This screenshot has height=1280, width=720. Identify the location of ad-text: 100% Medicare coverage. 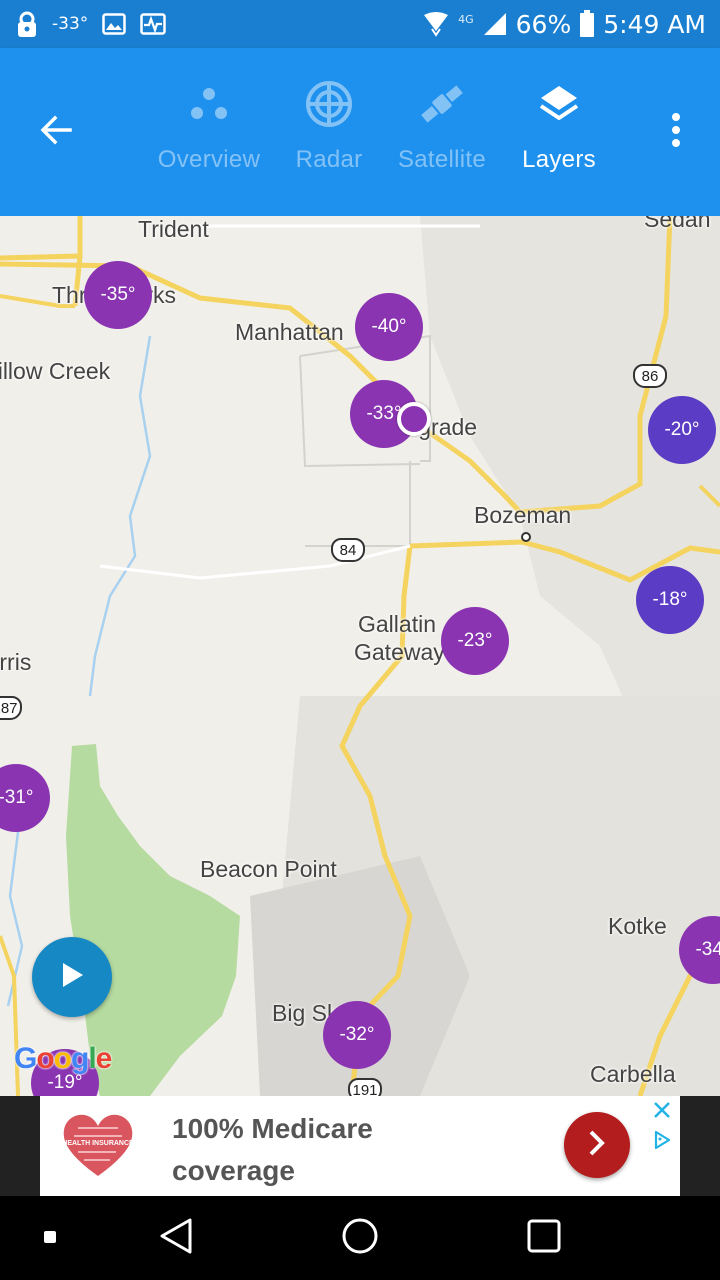
(362, 1150).